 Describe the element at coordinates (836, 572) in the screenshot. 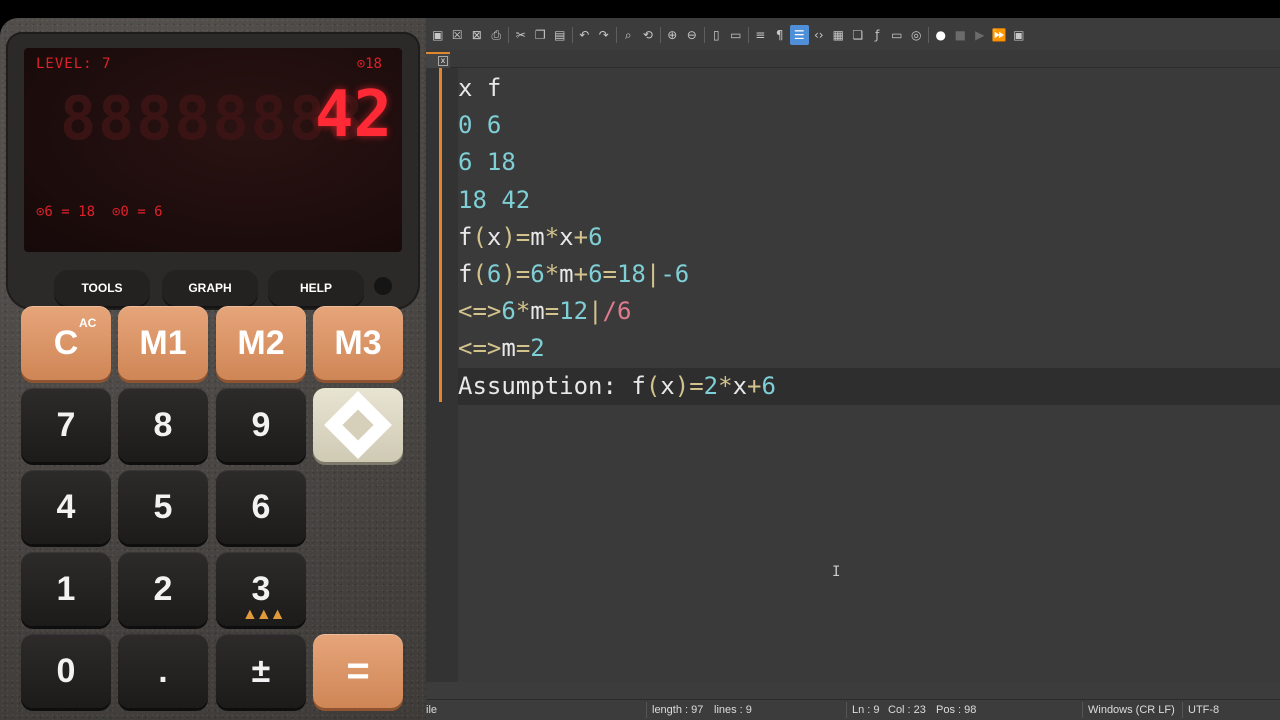

I see `mouse-ibeam-cursor: I` at that location.